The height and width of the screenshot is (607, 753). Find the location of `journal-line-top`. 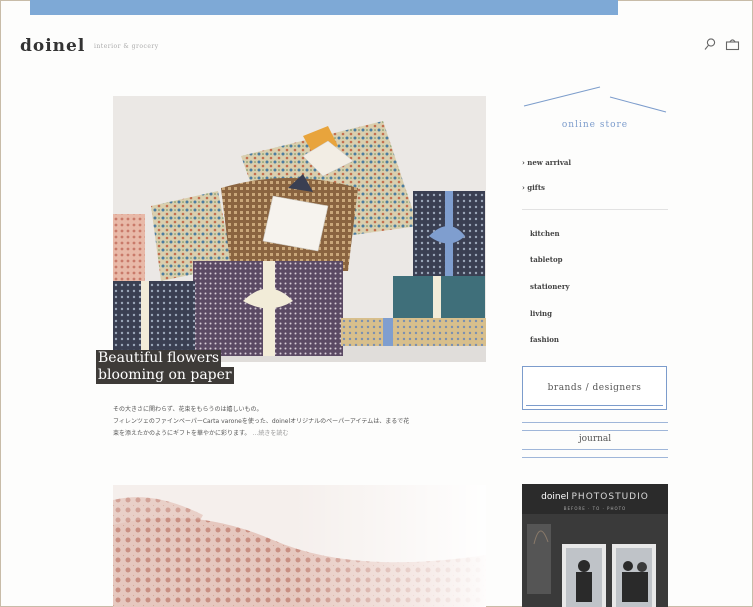

journal-line-top is located at coordinates (595, 422).